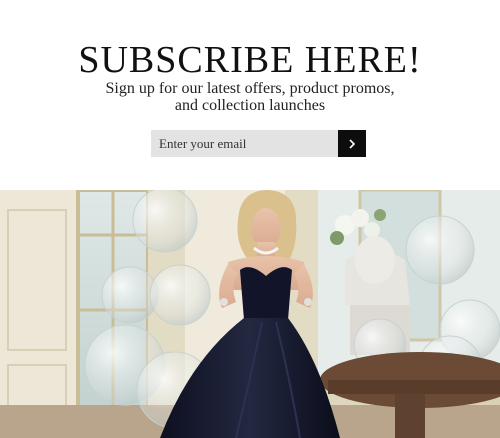 This screenshot has width=500, height=438. What do you see at coordinates (244, 143) in the screenshot?
I see `email-input` at bounding box center [244, 143].